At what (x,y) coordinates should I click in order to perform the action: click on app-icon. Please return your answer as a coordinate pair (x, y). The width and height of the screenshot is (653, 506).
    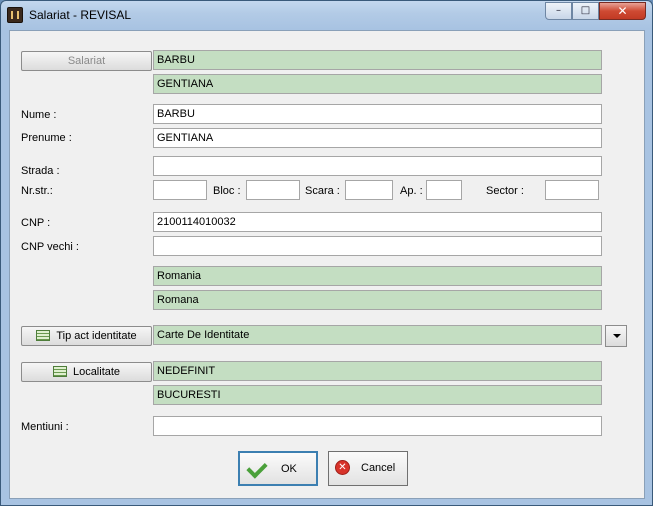
    Looking at the image, I should click on (15, 15).